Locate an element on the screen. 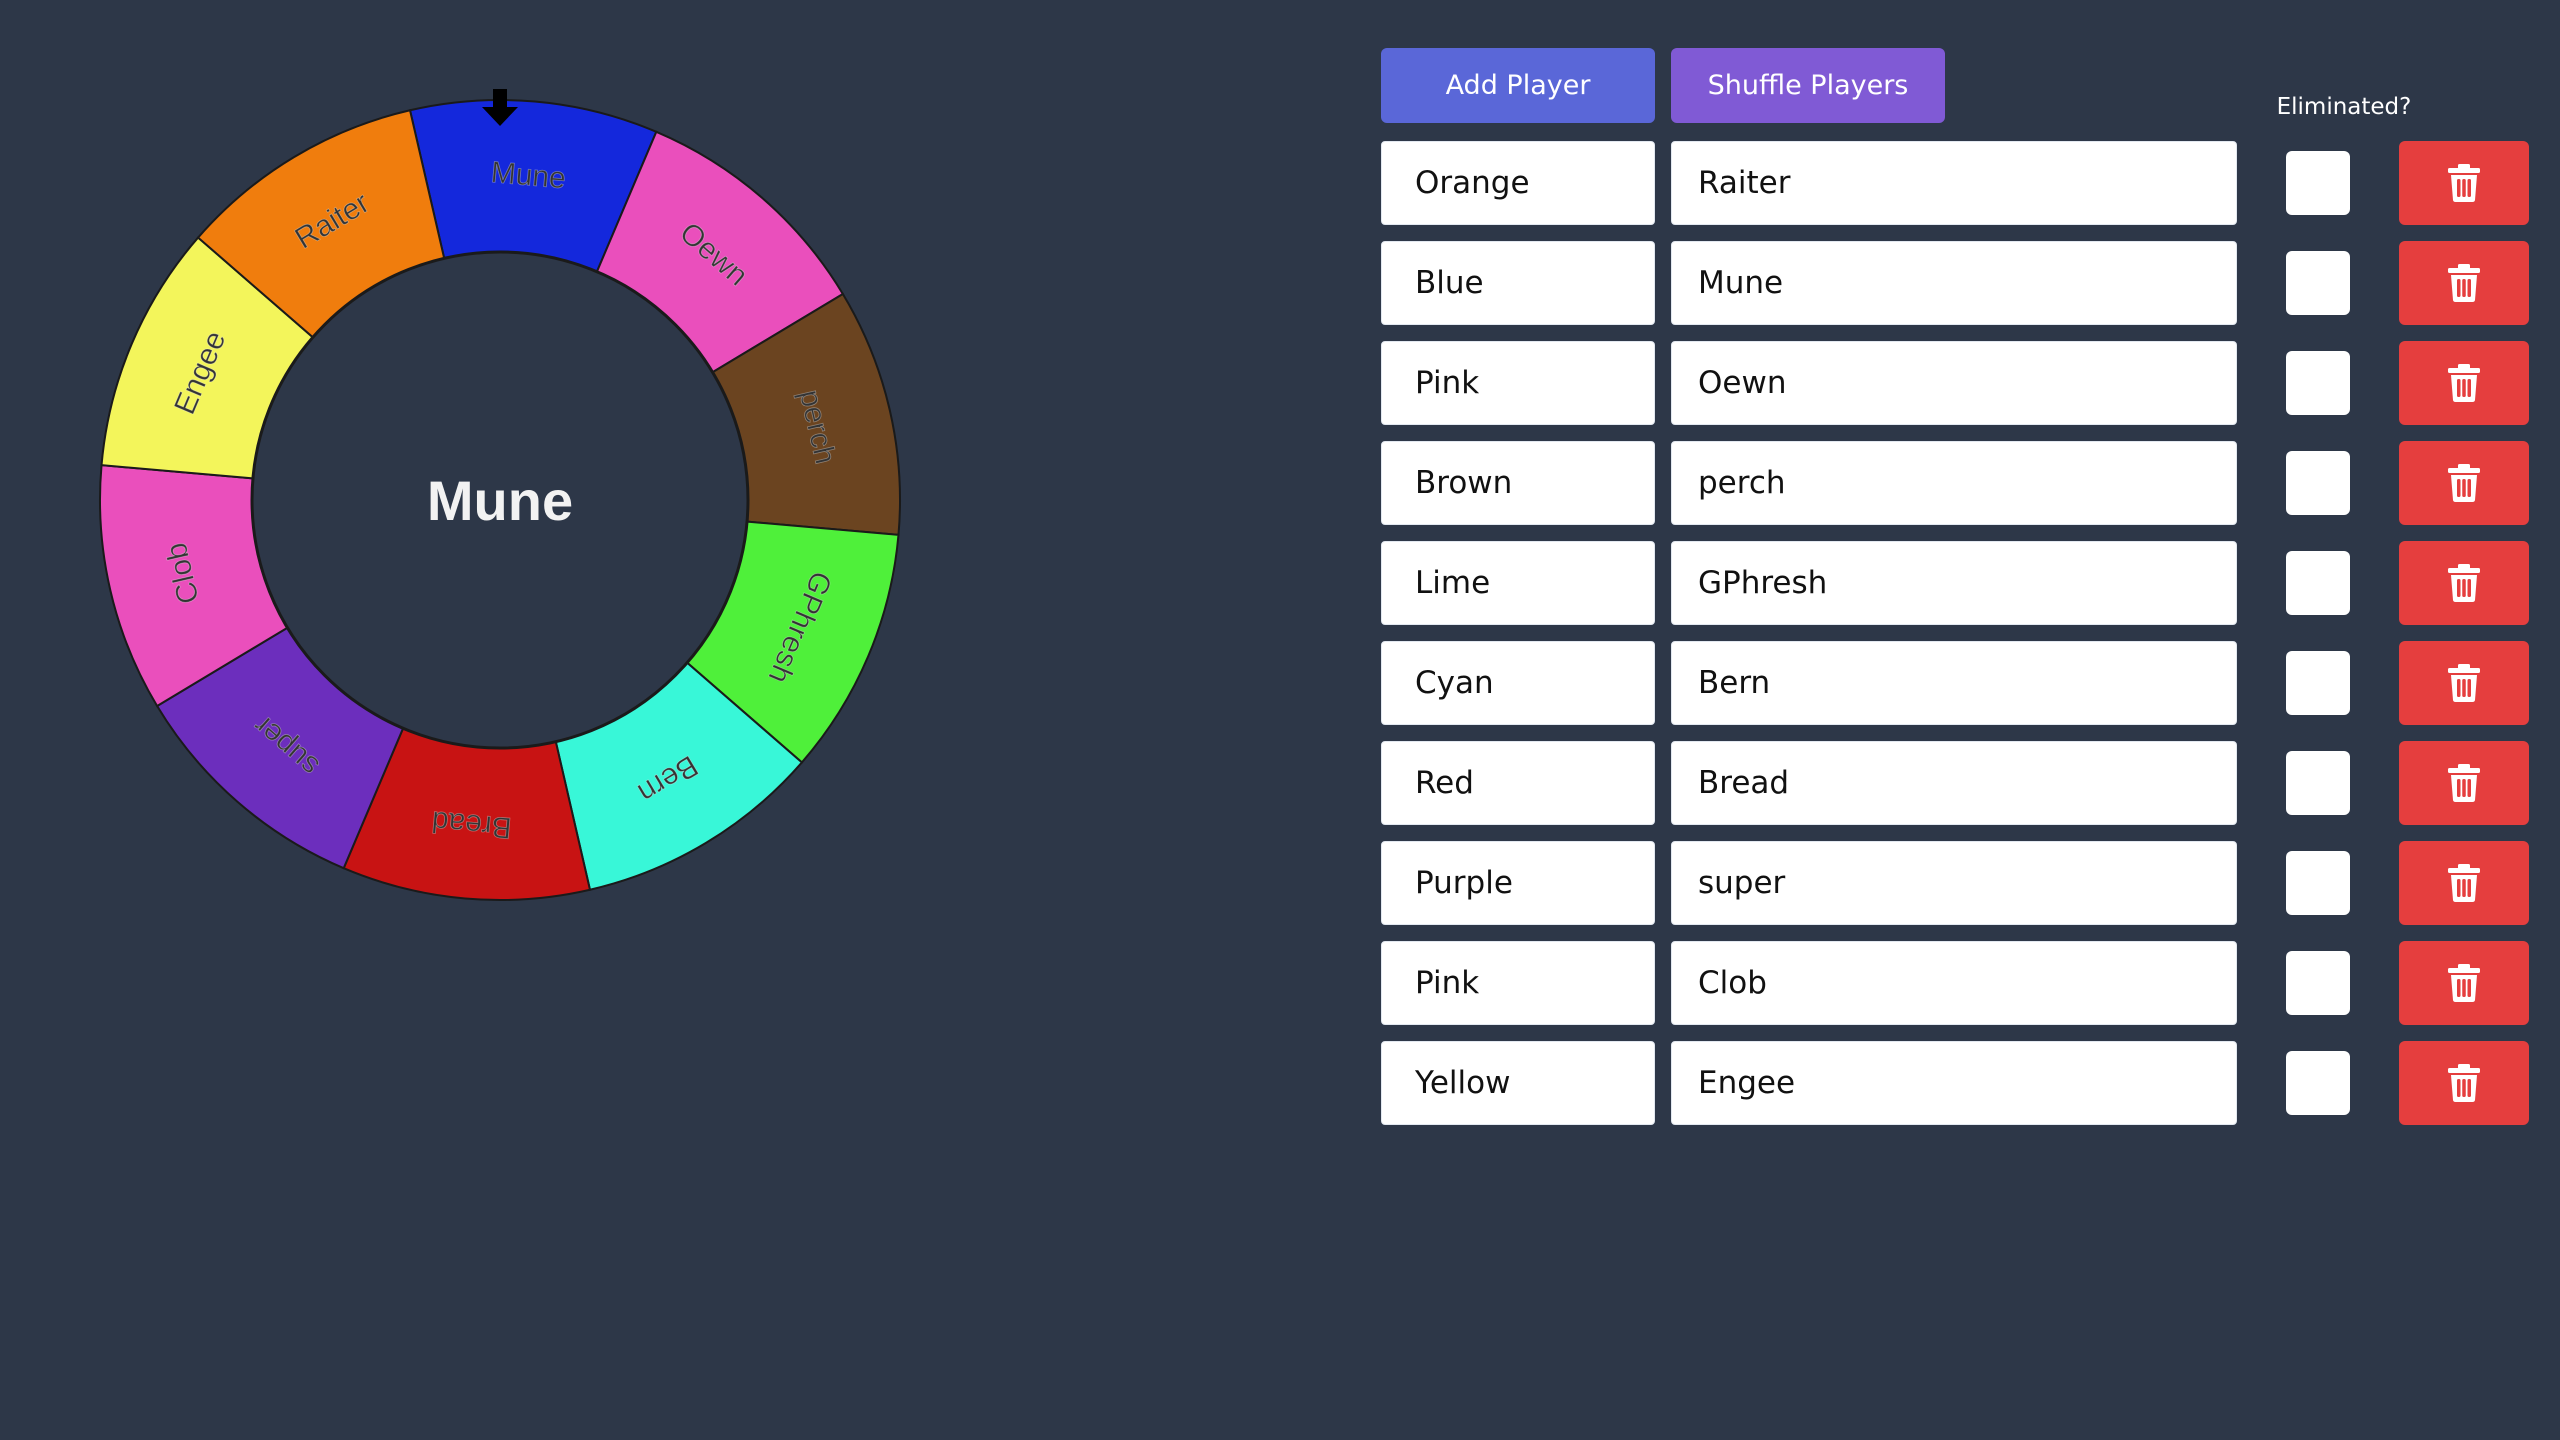  eliminated-header: Eliminated? is located at coordinates (2344, 107).